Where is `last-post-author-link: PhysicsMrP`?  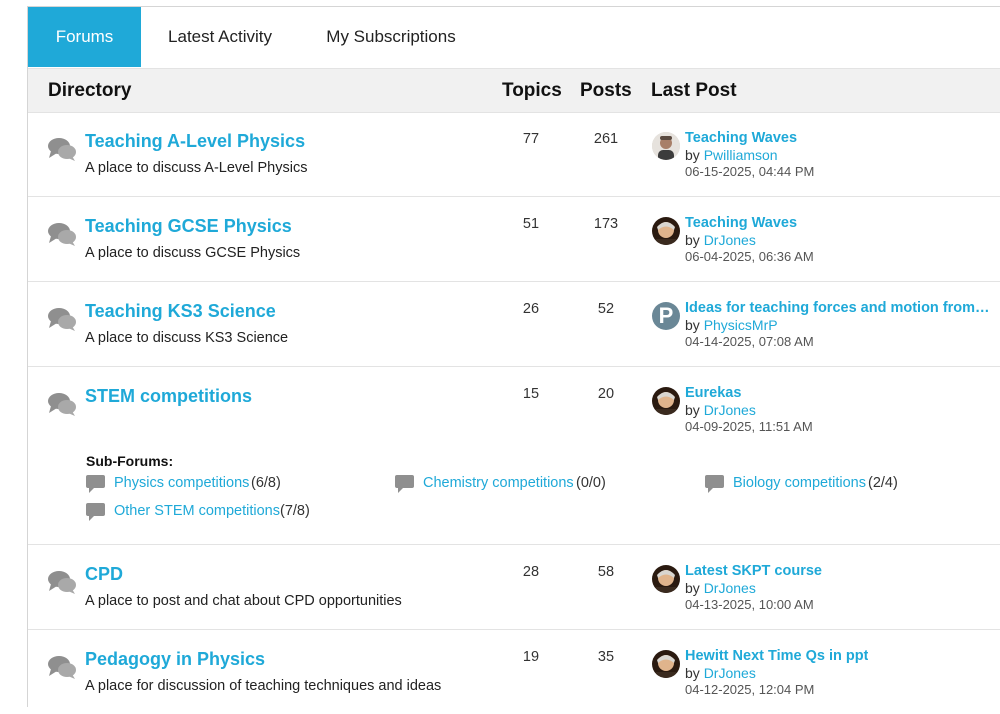
last-post-author-link: PhysicsMrP is located at coordinates (741, 325).